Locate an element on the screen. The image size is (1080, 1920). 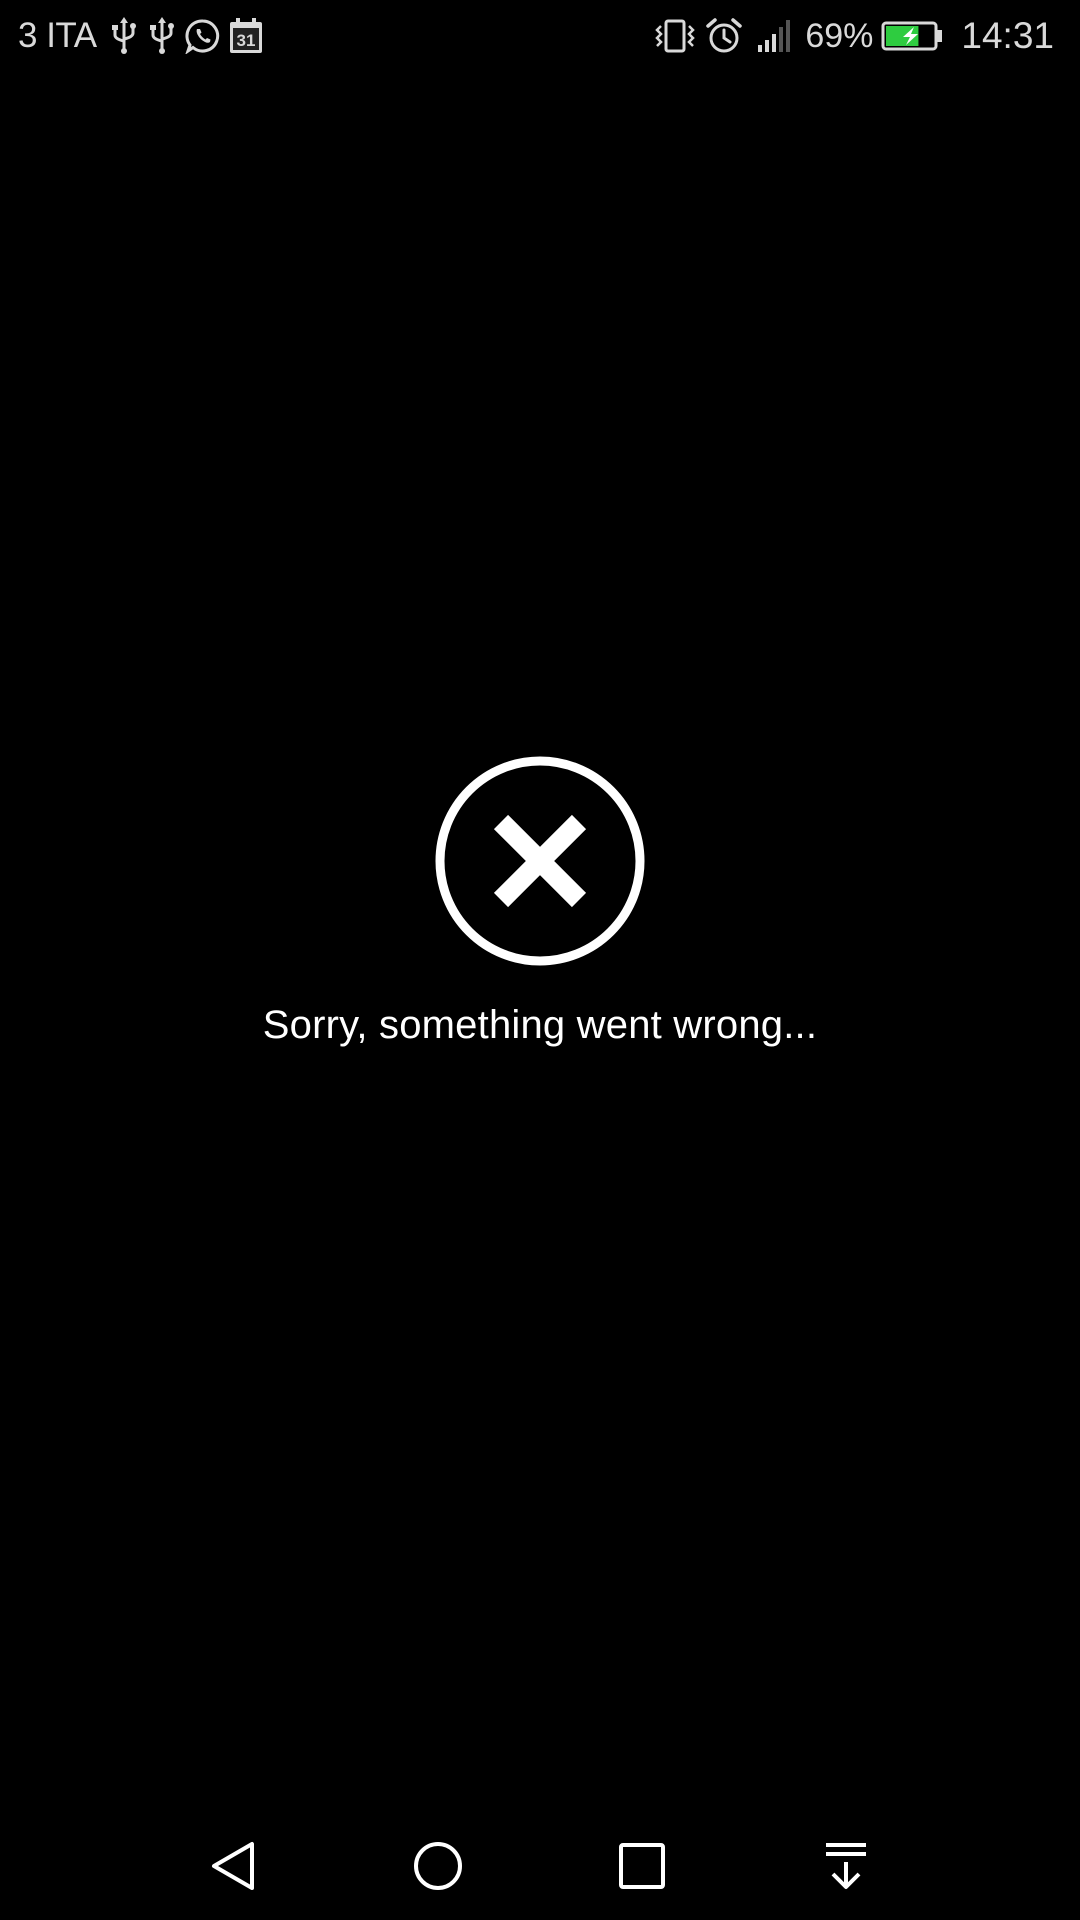
status-bar: 3 ITA 31 69% 14:31 is located at coordinates (540, 36).